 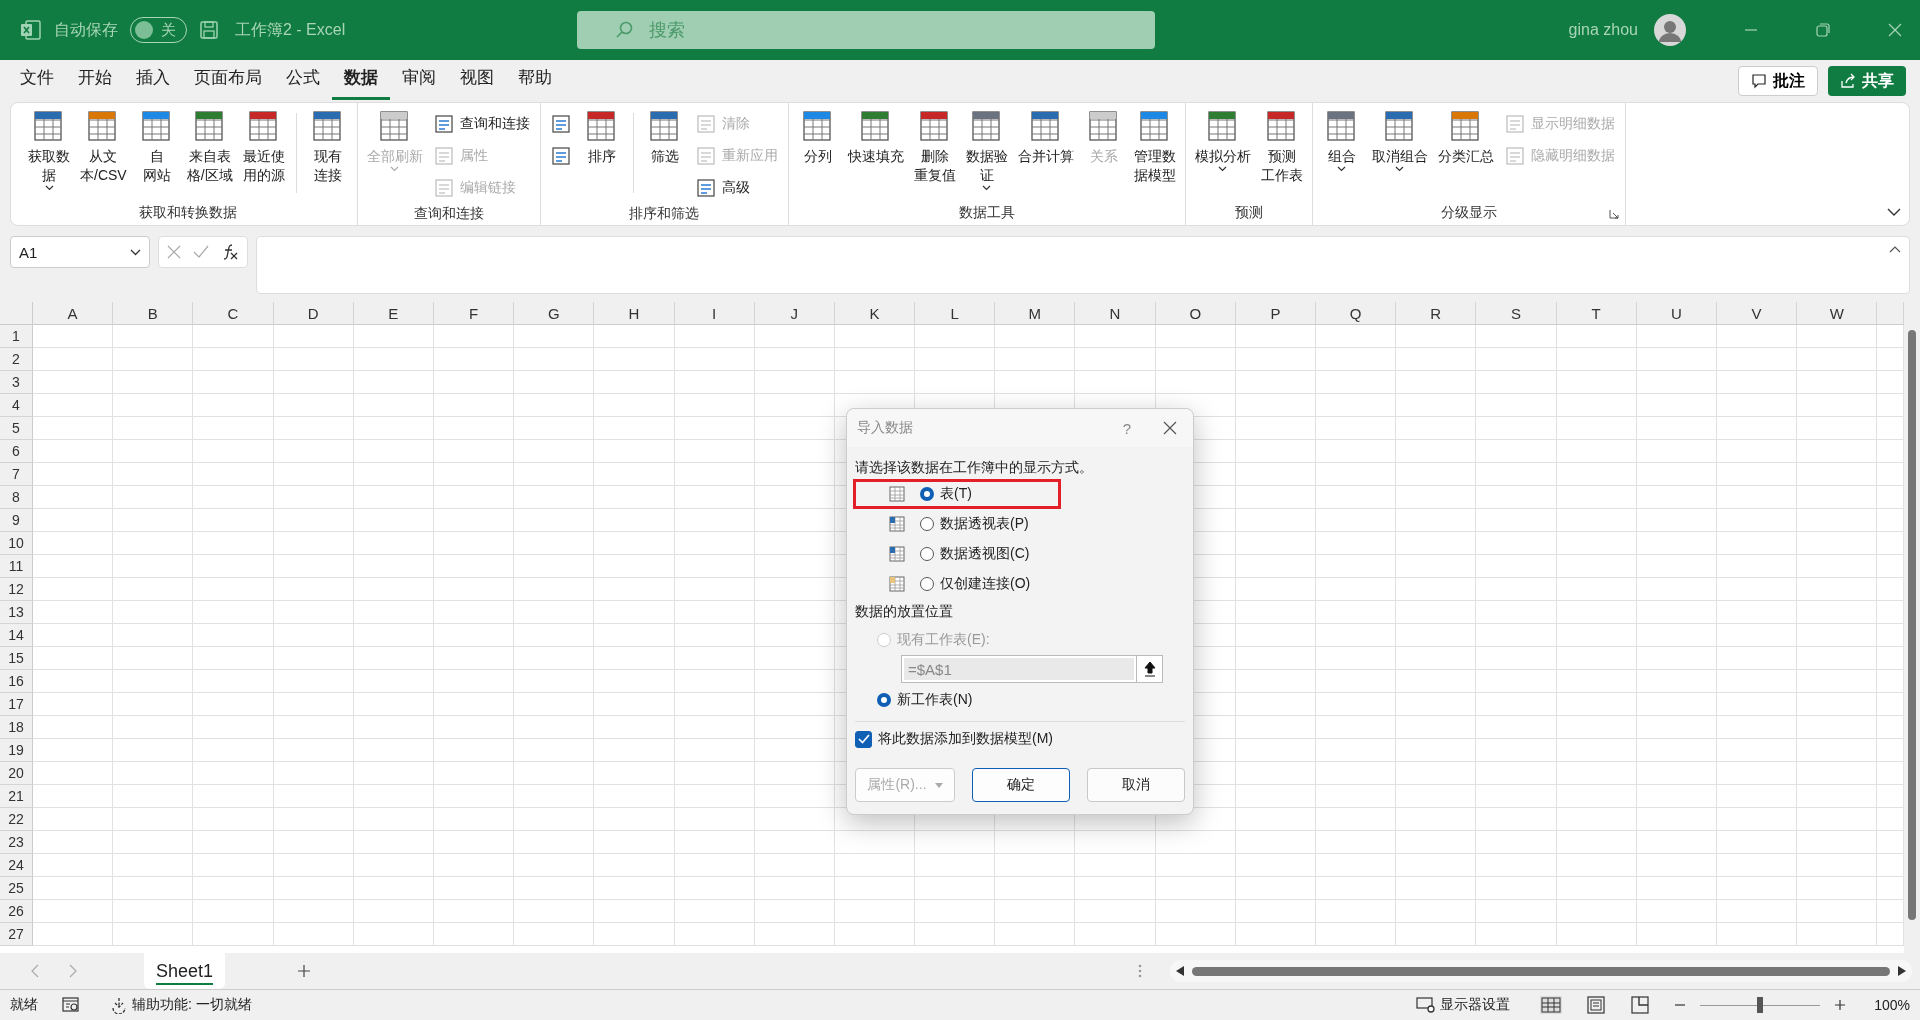 What do you see at coordinates (1757, 313) in the screenshot?
I see `column-header: V` at bounding box center [1757, 313].